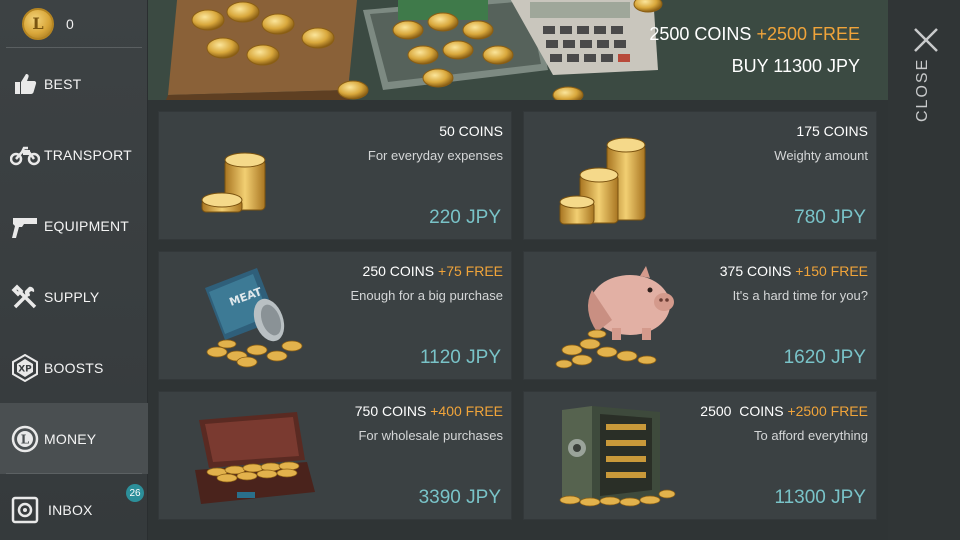 The image size is (960, 540). Describe the element at coordinates (614, 317) in the screenshot. I see `piggy-bank-image` at that location.